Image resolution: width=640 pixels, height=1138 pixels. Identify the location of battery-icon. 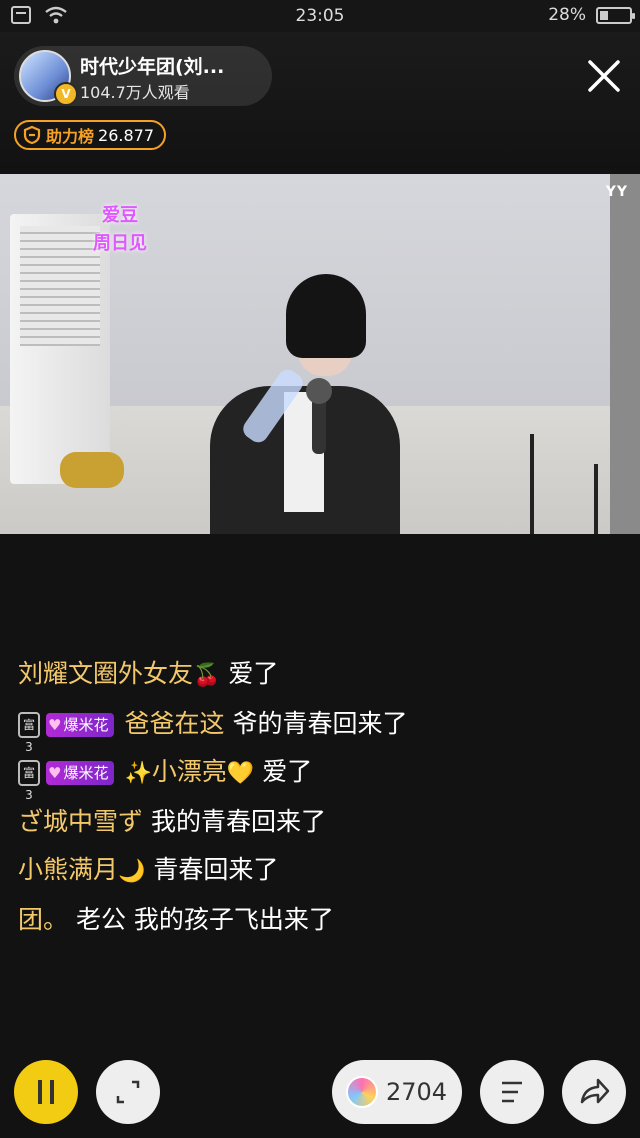
(615, 15).